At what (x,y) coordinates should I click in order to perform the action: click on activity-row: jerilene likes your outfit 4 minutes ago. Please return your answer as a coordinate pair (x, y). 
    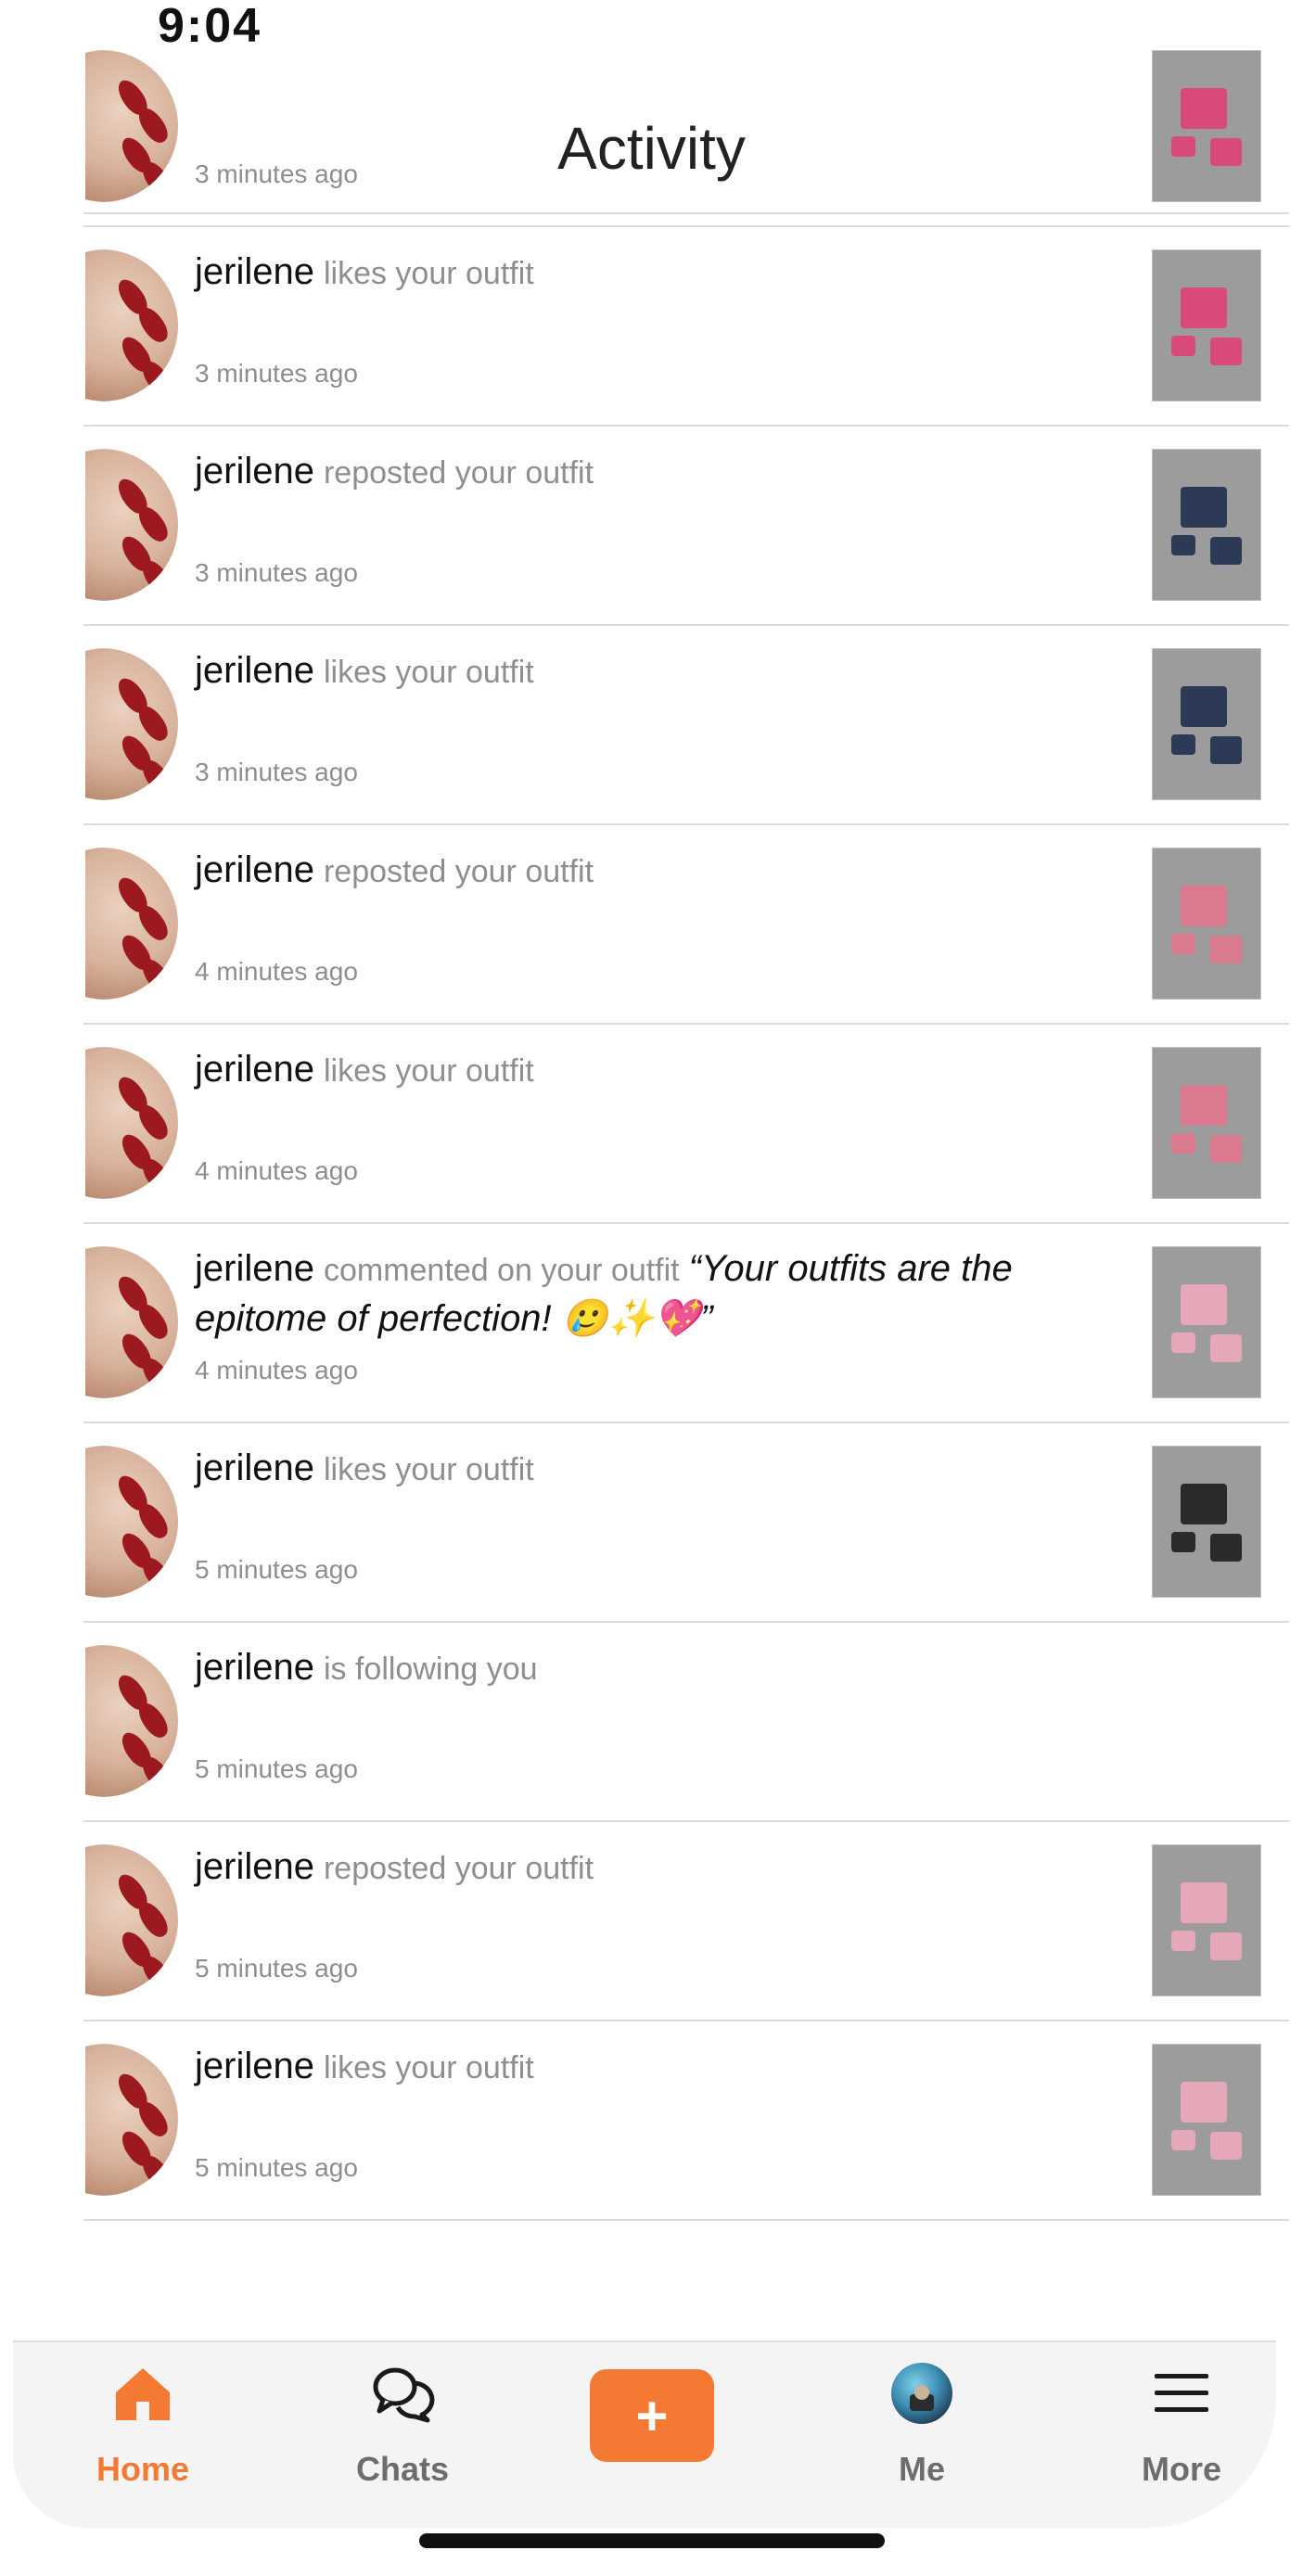
    Looking at the image, I should click on (651, 1124).